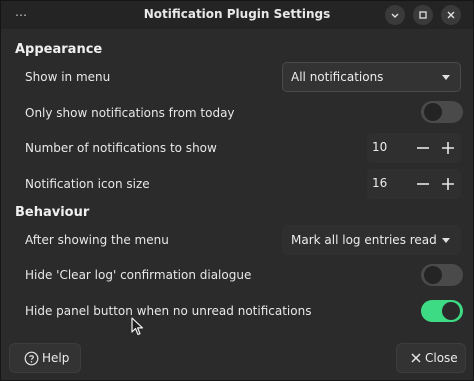 This screenshot has width=474, height=381. Describe the element at coordinates (379, 147) in the screenshot. I see `notification-count-value: 10` at that location.